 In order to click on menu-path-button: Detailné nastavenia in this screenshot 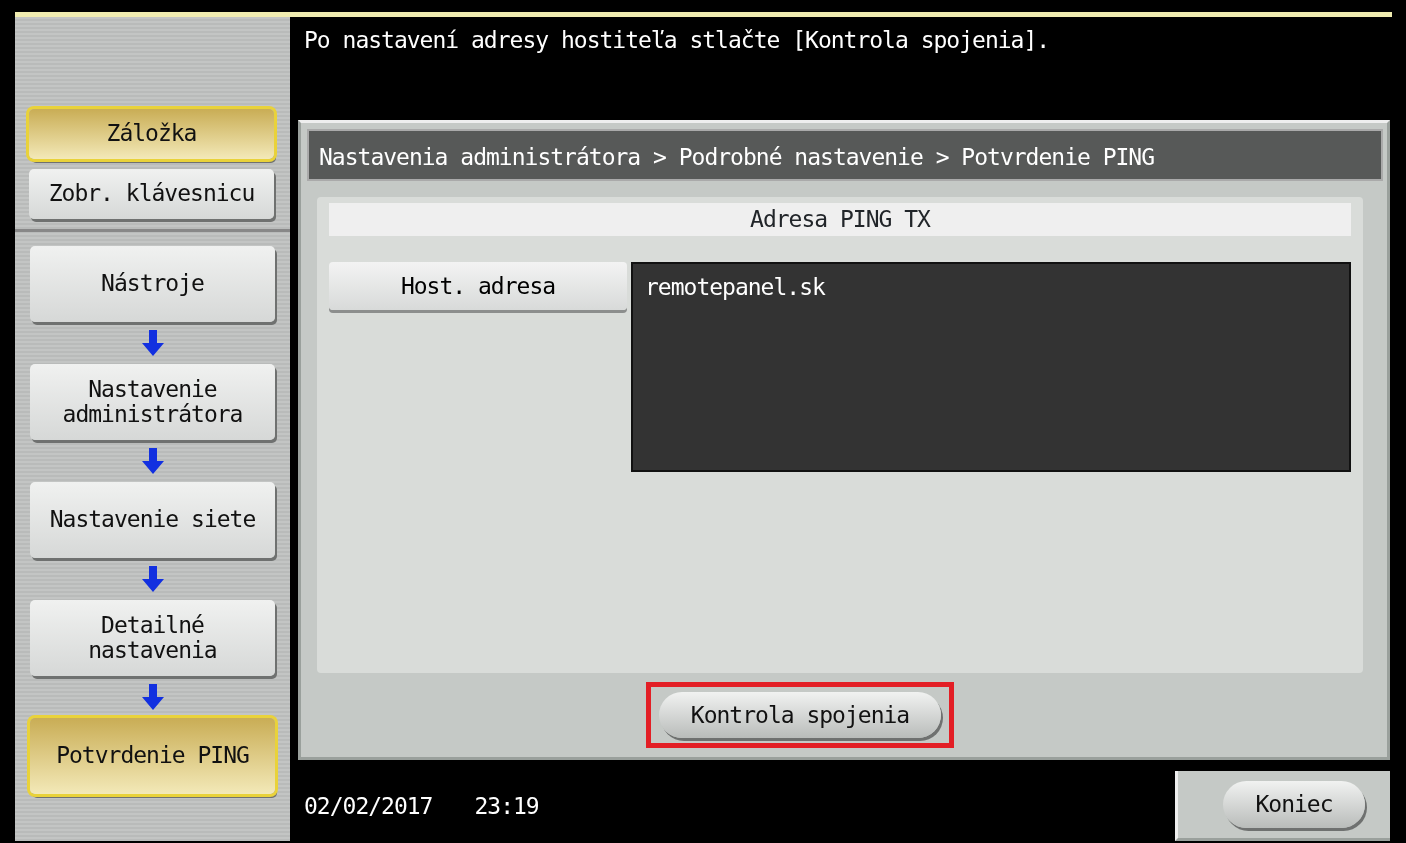, I will do `click(152, 638)`.